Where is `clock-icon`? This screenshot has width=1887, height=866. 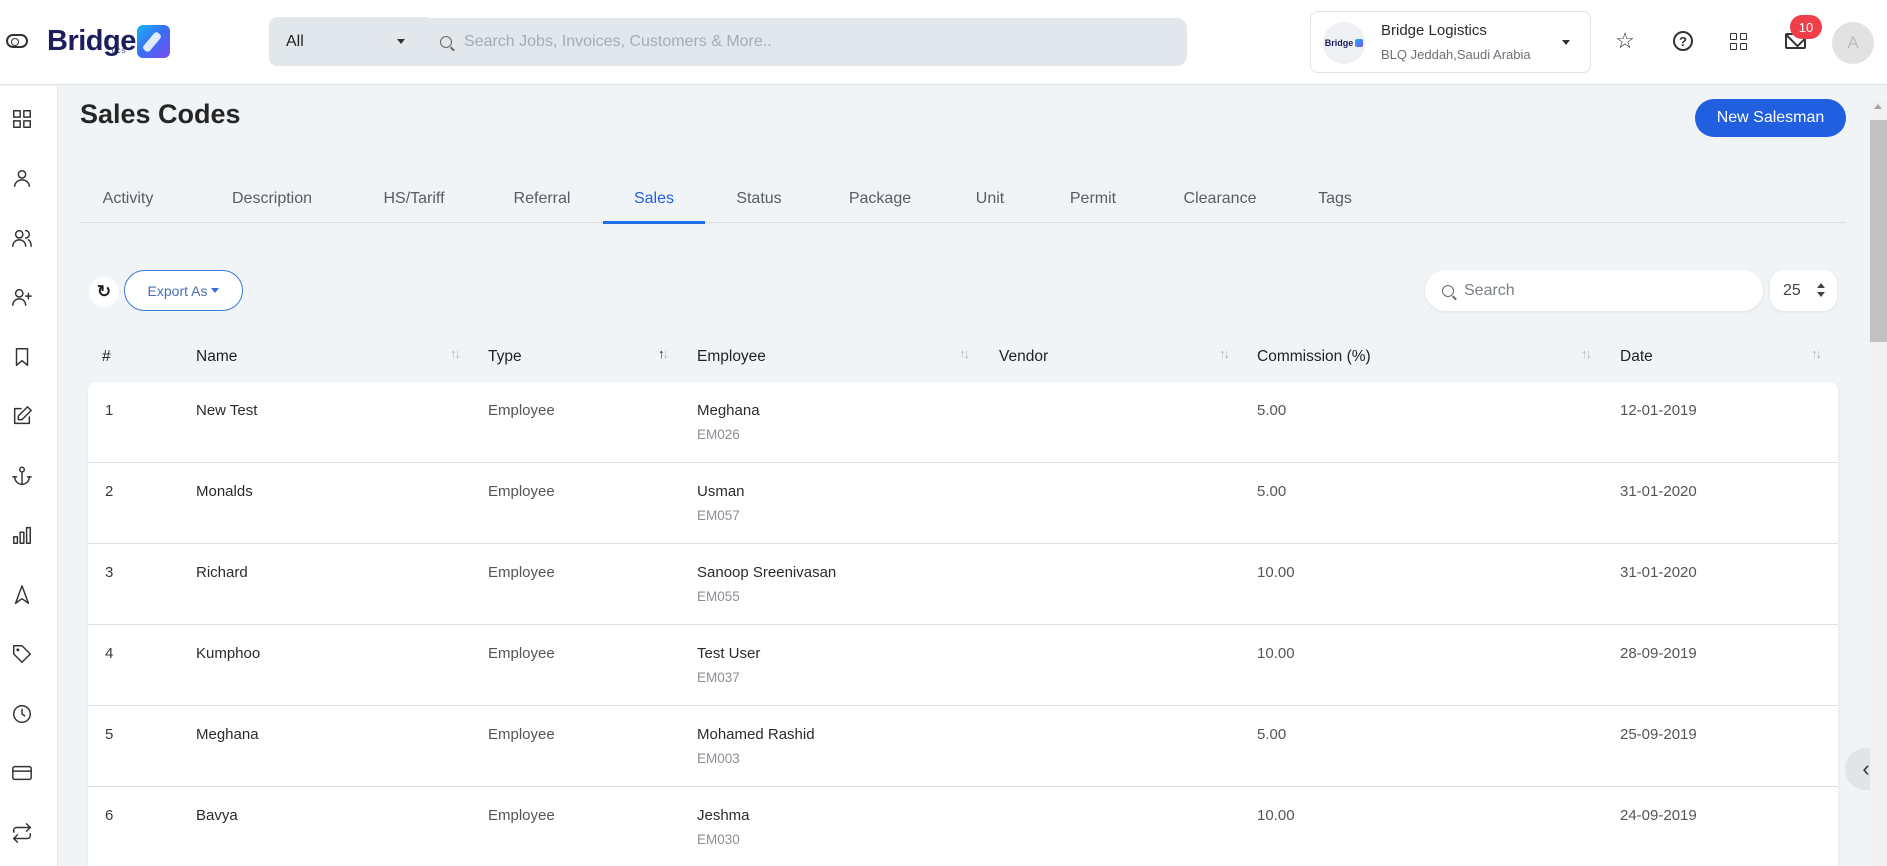
clock-icon is located at coordinates (22, 714).